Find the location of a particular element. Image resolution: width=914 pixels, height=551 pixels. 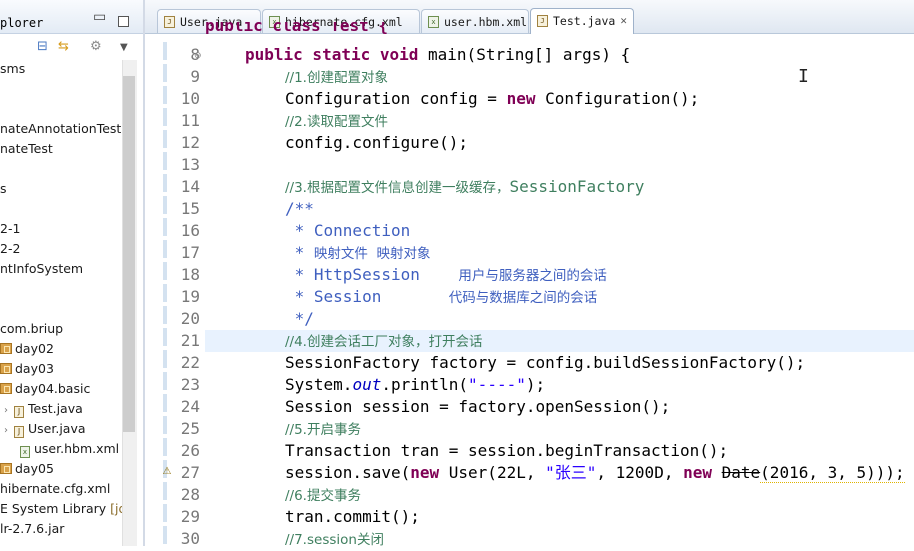

line-number: 24 is located at coordinates (190, 406).